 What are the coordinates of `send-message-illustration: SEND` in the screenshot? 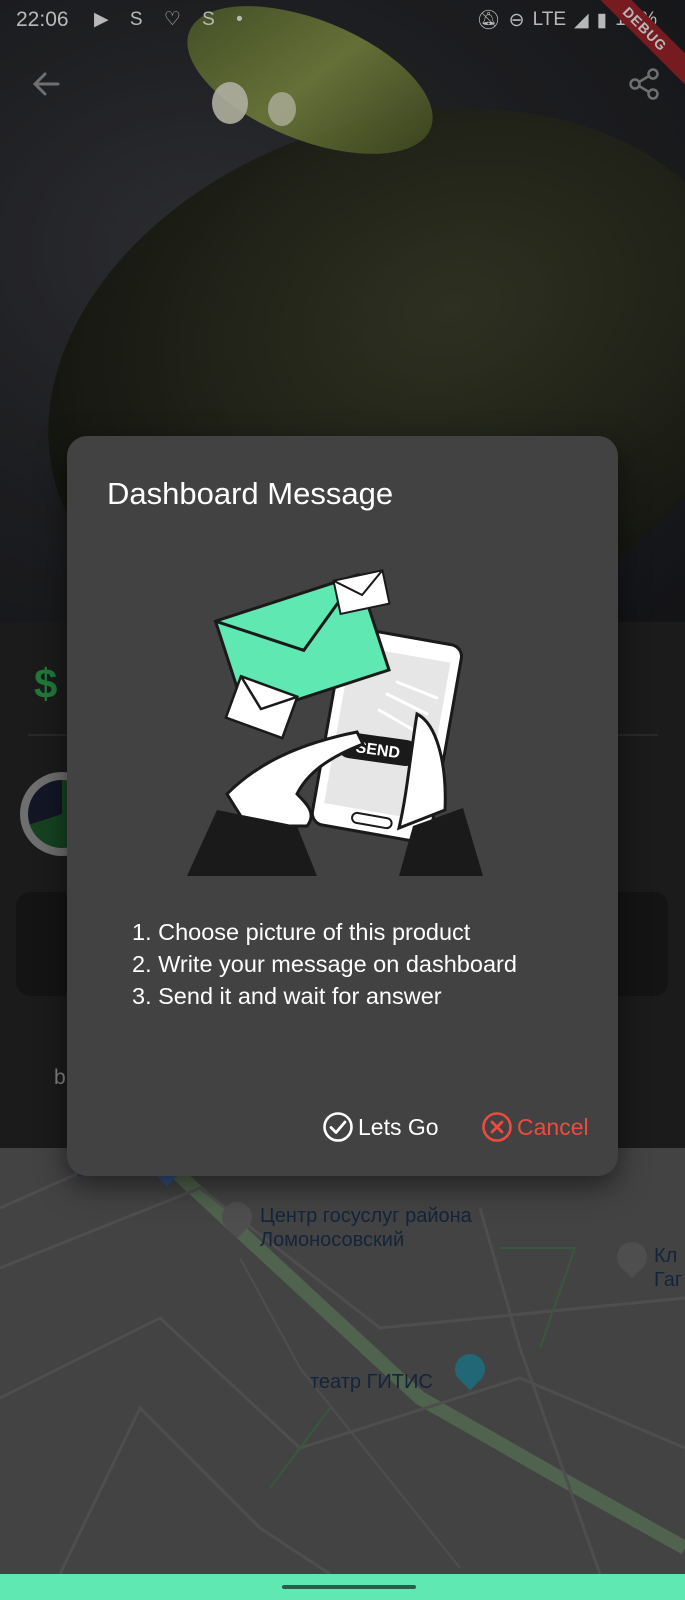 It's located at (335, 722).